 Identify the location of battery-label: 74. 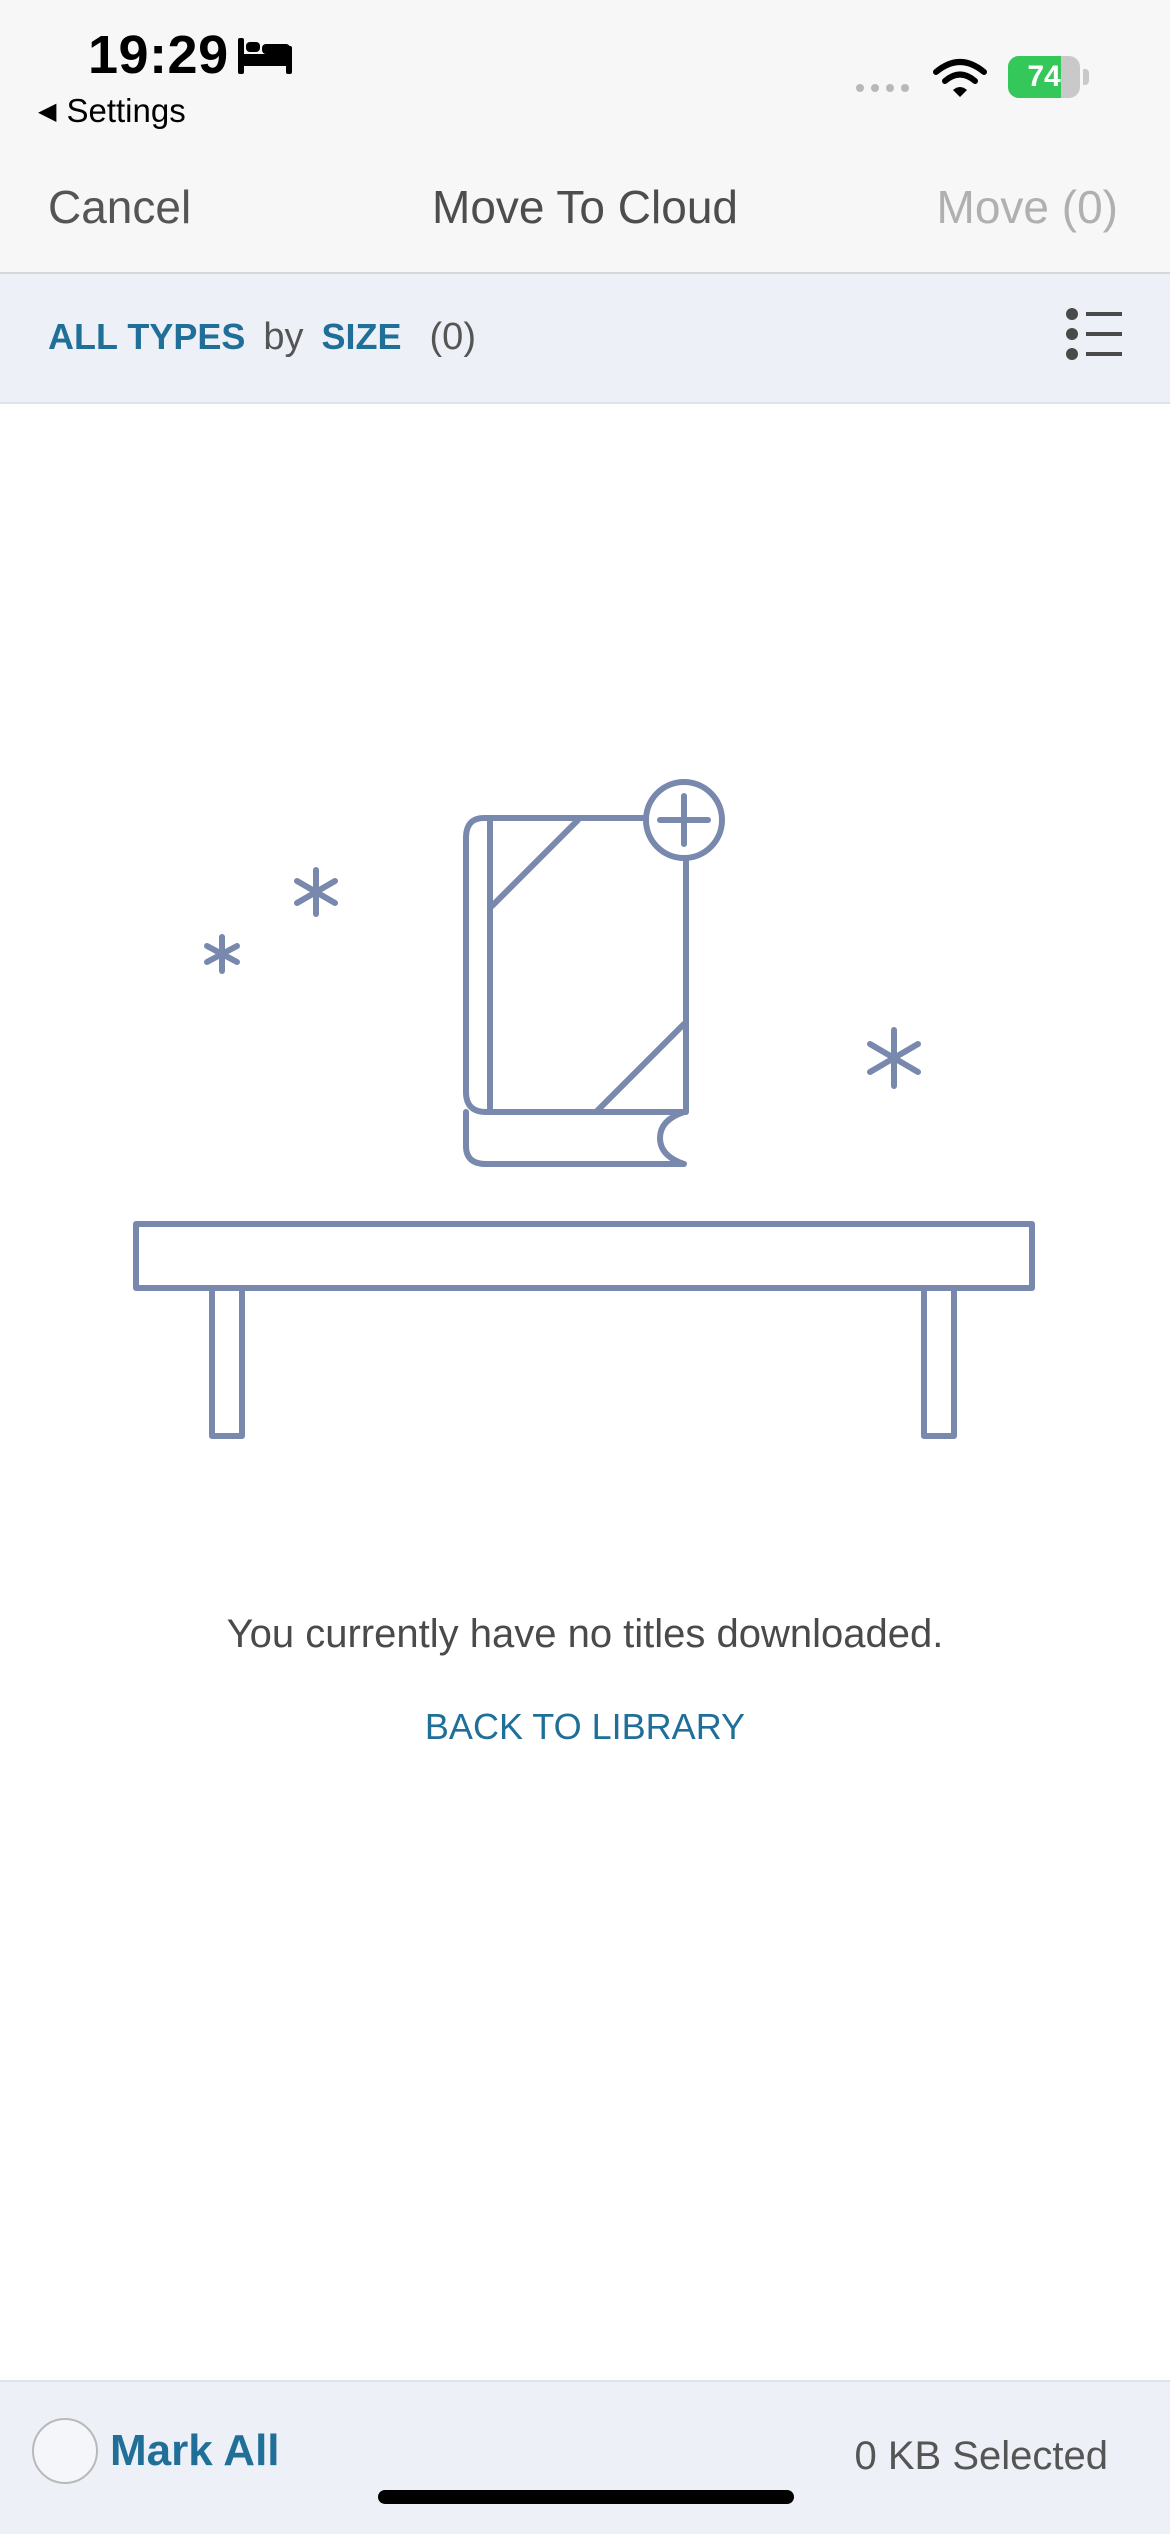
(1044, 76).